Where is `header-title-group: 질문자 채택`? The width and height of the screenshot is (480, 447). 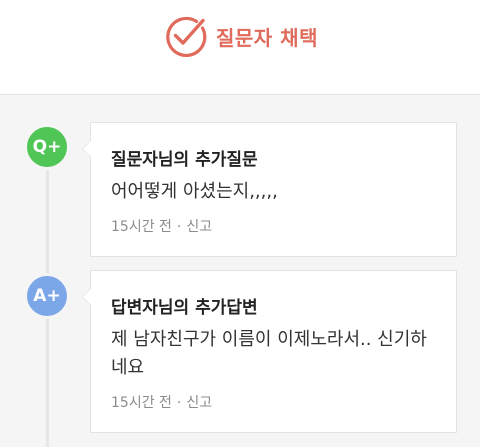
header-title-group: 질문자 채택 is located at coordinates (240, 36).